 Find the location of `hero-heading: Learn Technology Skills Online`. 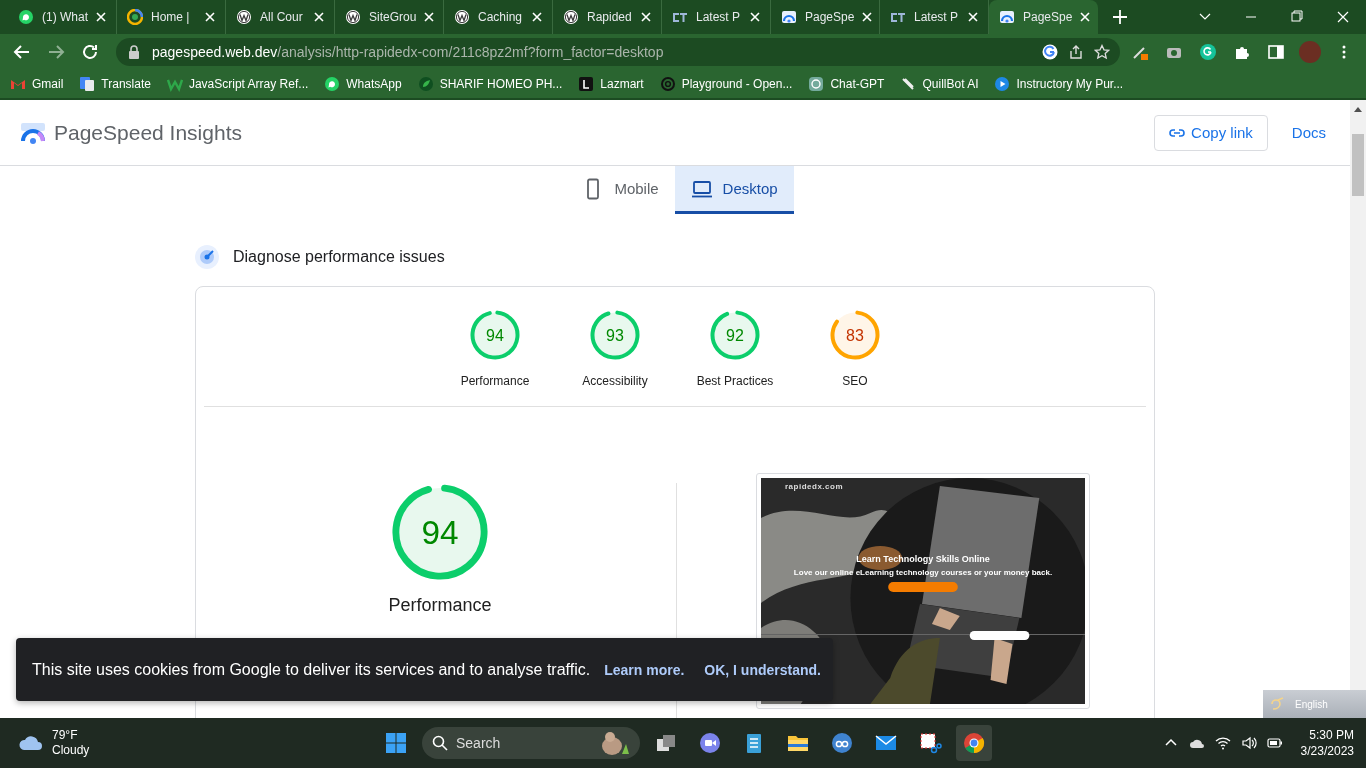

hero-heading: Learn Technology Skills Online is located at coordinates (923, 559).